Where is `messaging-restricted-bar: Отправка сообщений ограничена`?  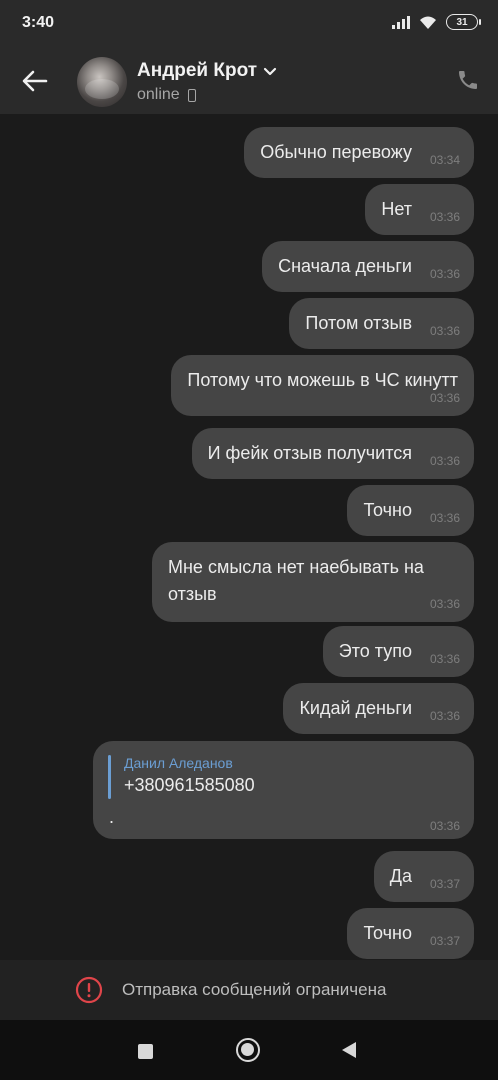
messaging-restricted-bar: Отправка сообщений ограничена is located at coordinates (249, 990).